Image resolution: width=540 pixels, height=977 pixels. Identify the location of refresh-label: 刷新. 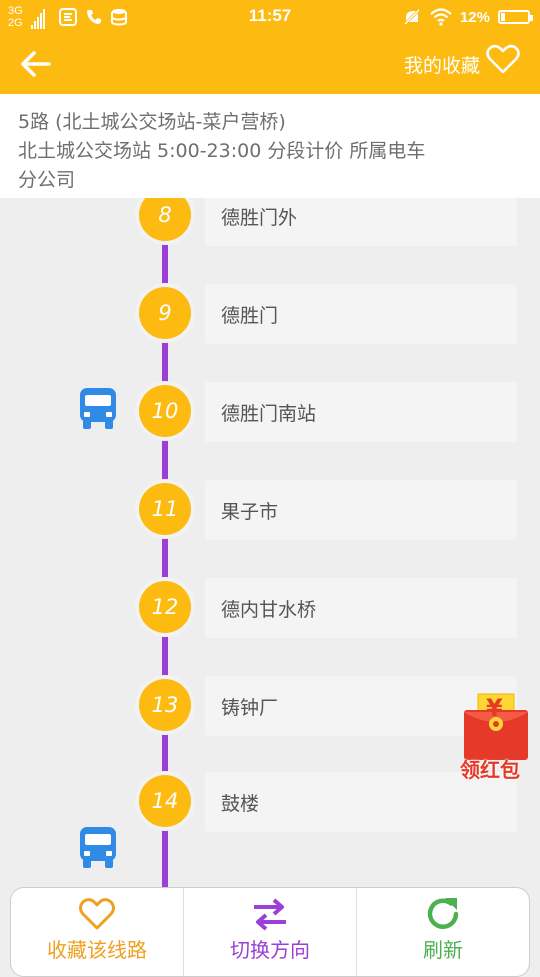
(443, 950).